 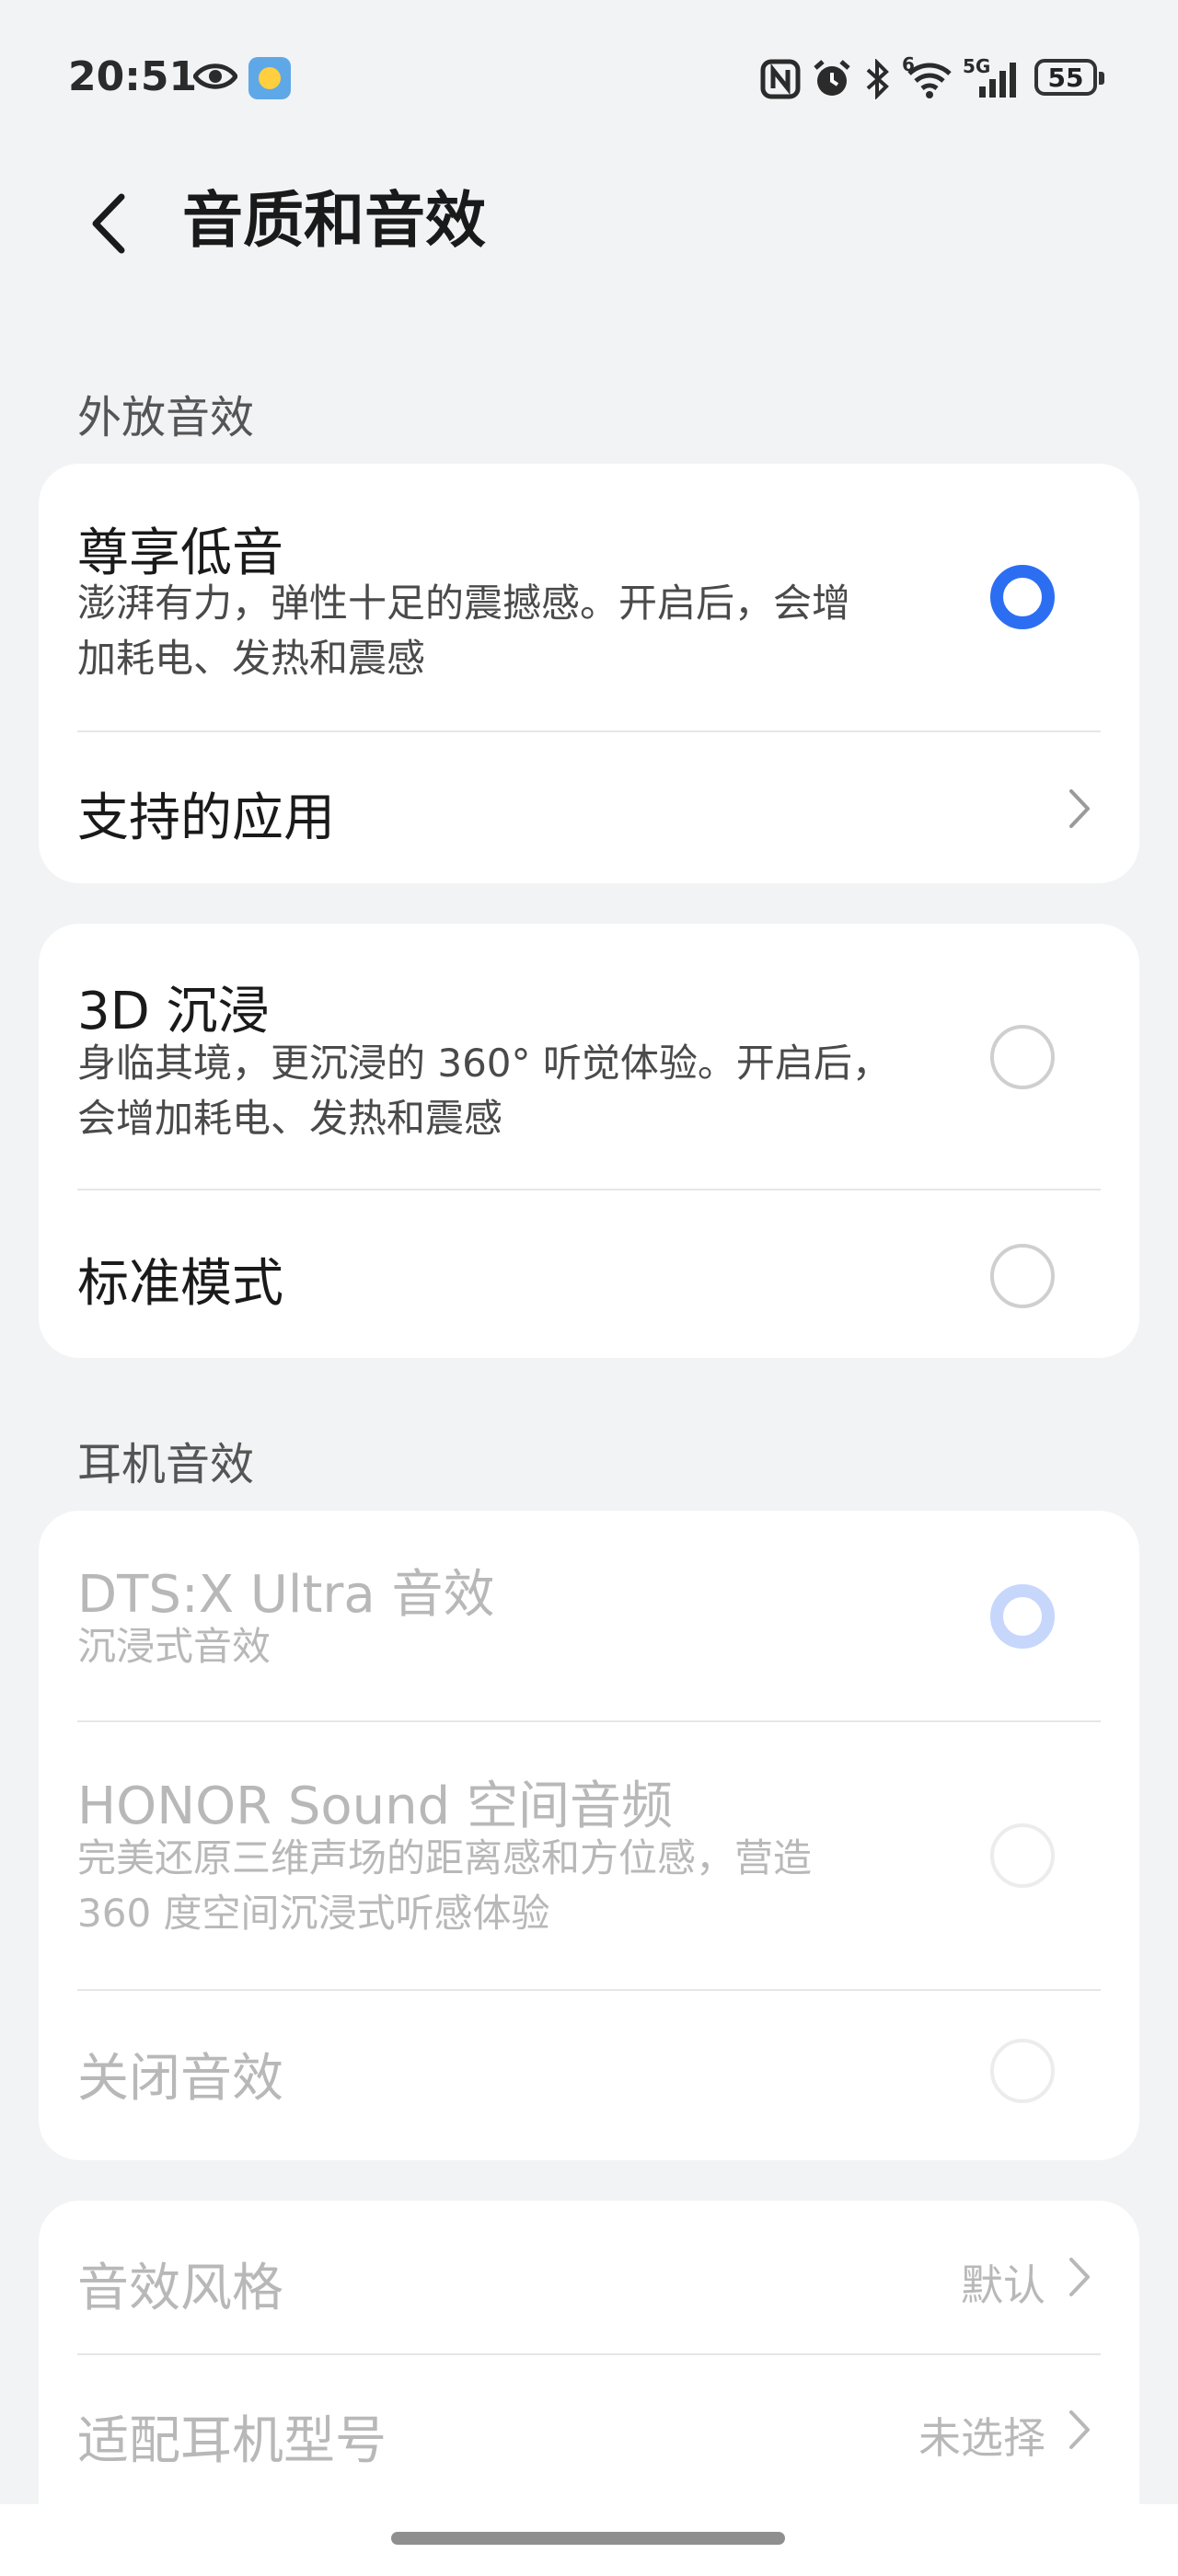 What do you see at coordinates (206, 818) in the screenshot?
I see `supported-apps-label: 支持的应用` at bounding box center [206, 818].